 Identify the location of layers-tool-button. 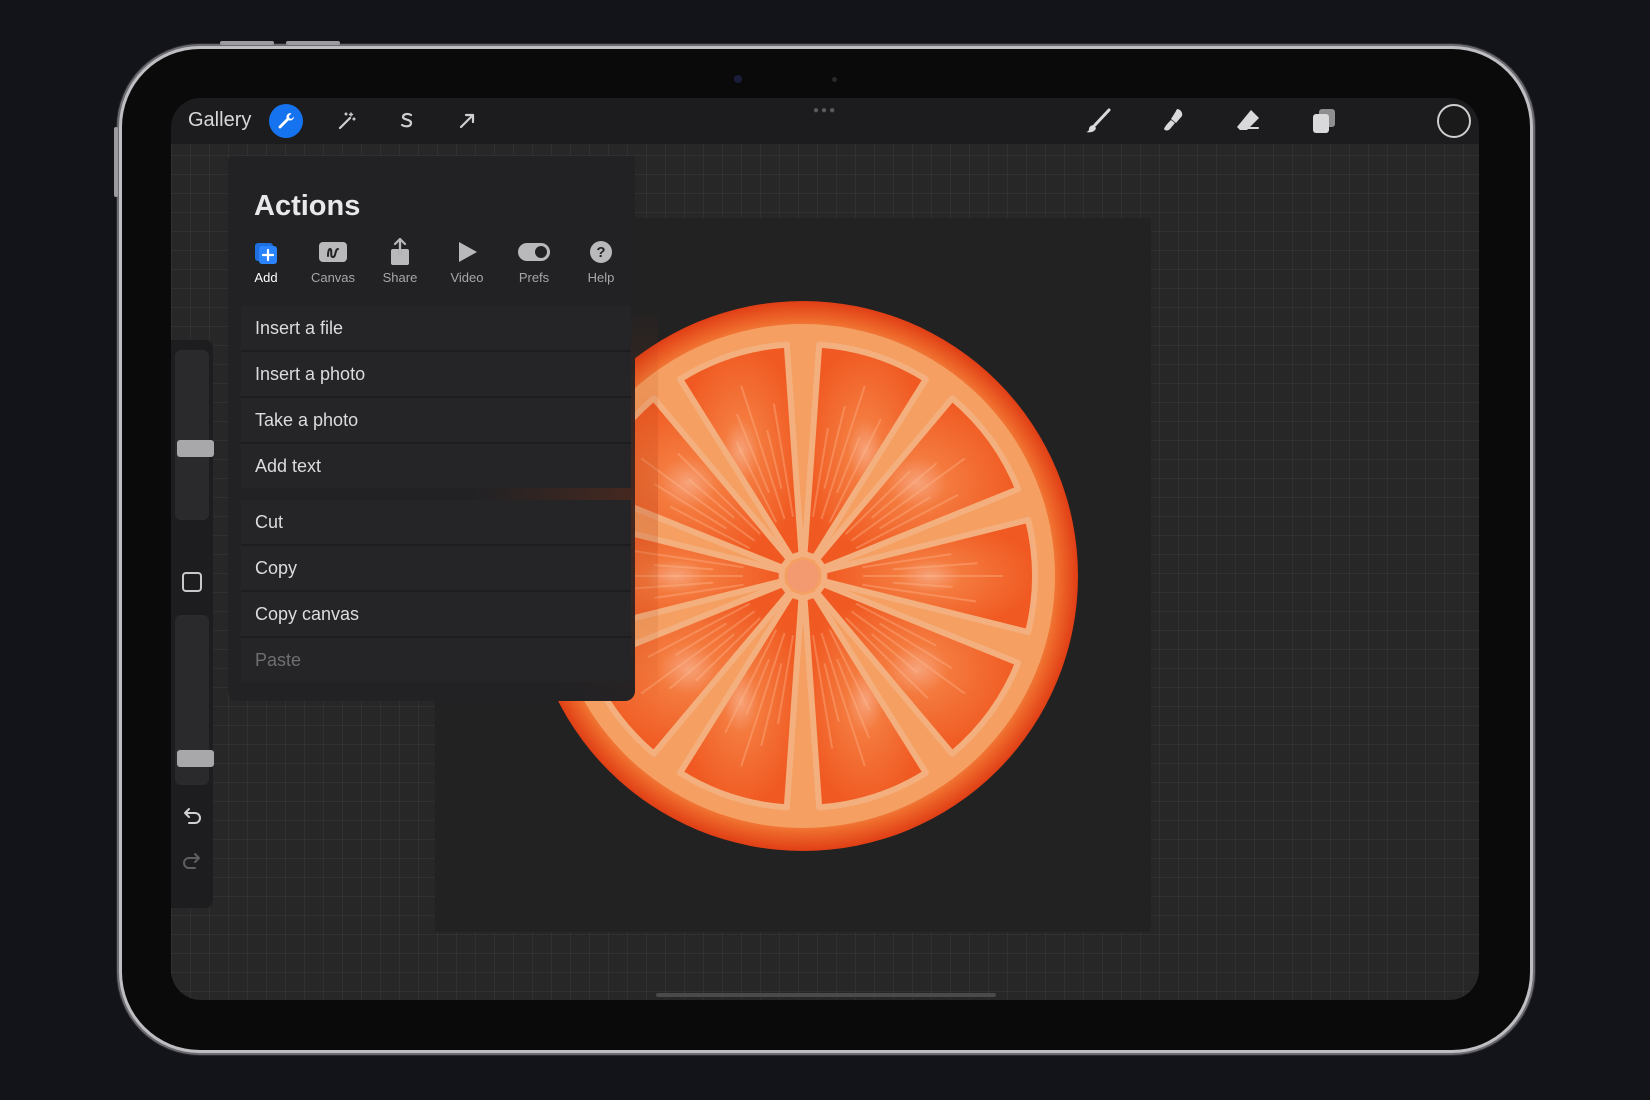
(1324, 121).